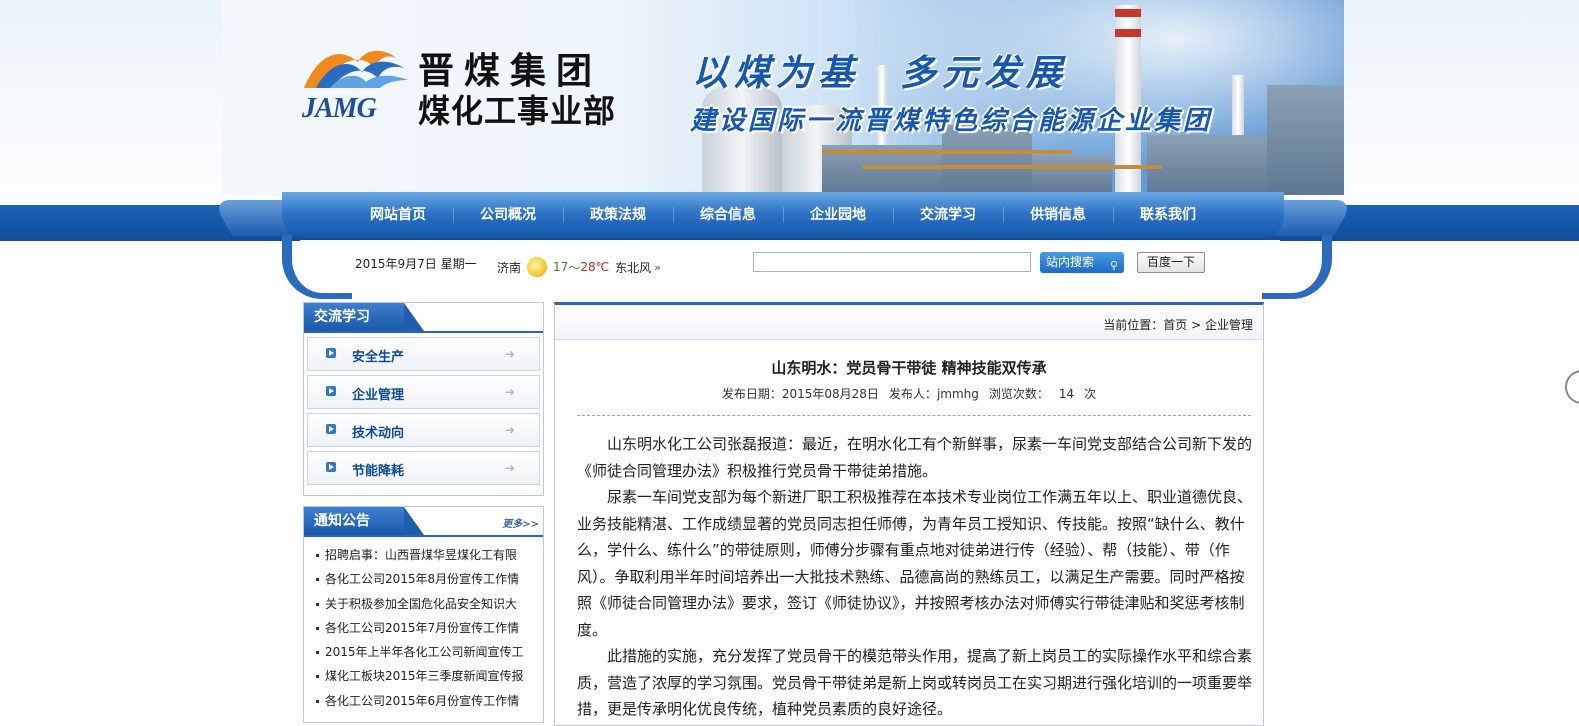 This screenshot has width=1579, height=726. What do you see at coordinates (429, 652) in the screenshot?
I see `notice-item: 2015年上半年各化工公司新闻宣传工` at bounding box center [429, 652].